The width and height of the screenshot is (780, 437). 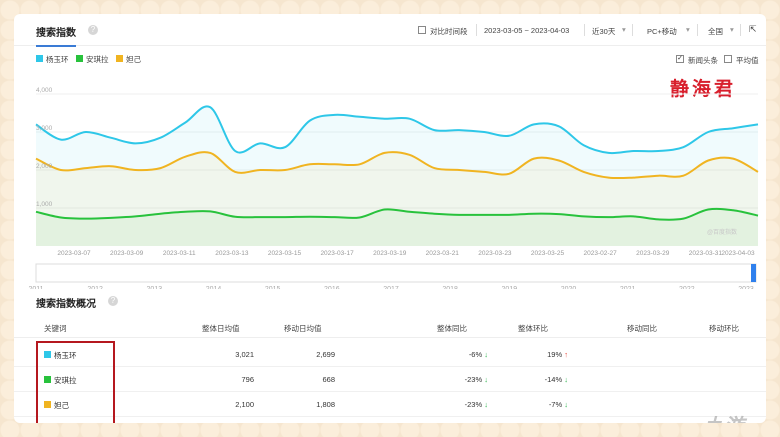 I want to click on average-checkbox, so click(x=728, y=59).